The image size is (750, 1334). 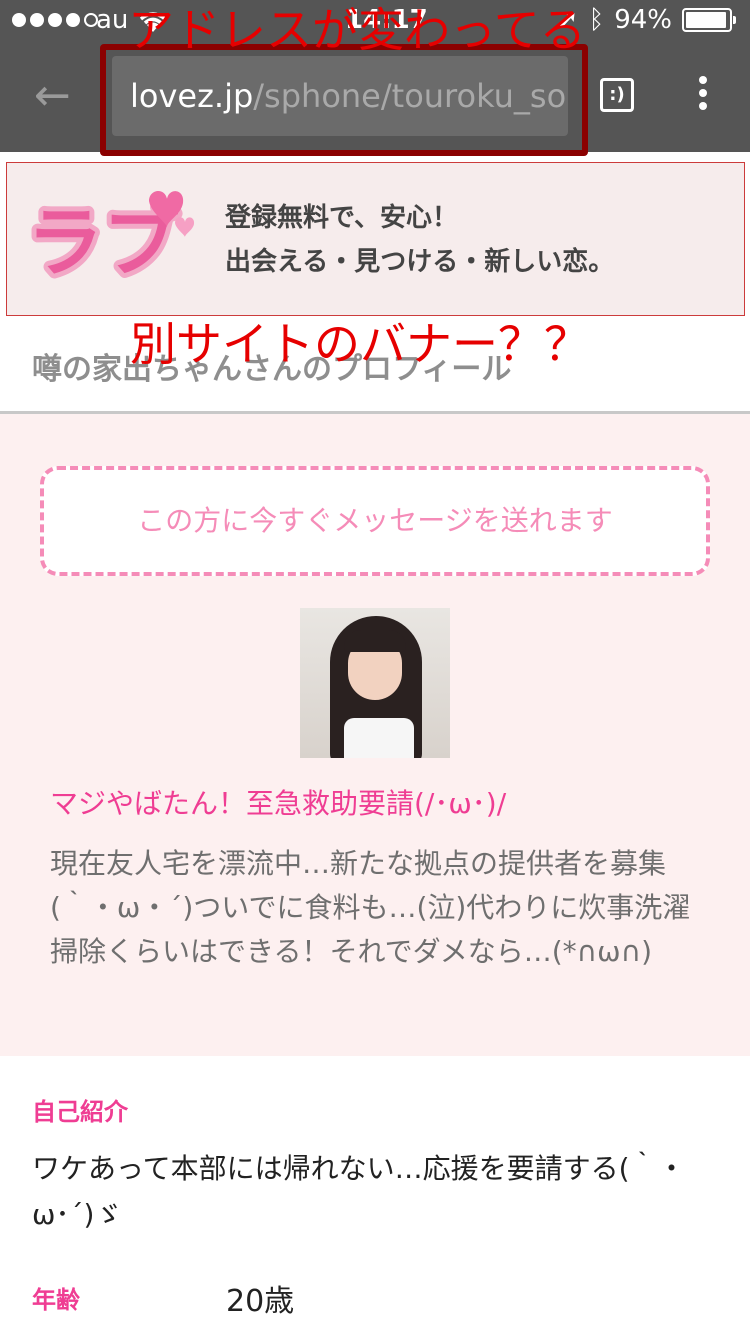 What do you see at coordinates (617, 95) in the screenshot?
I see `tab-switcher-icon: :)` at bounding box center [617, 95].